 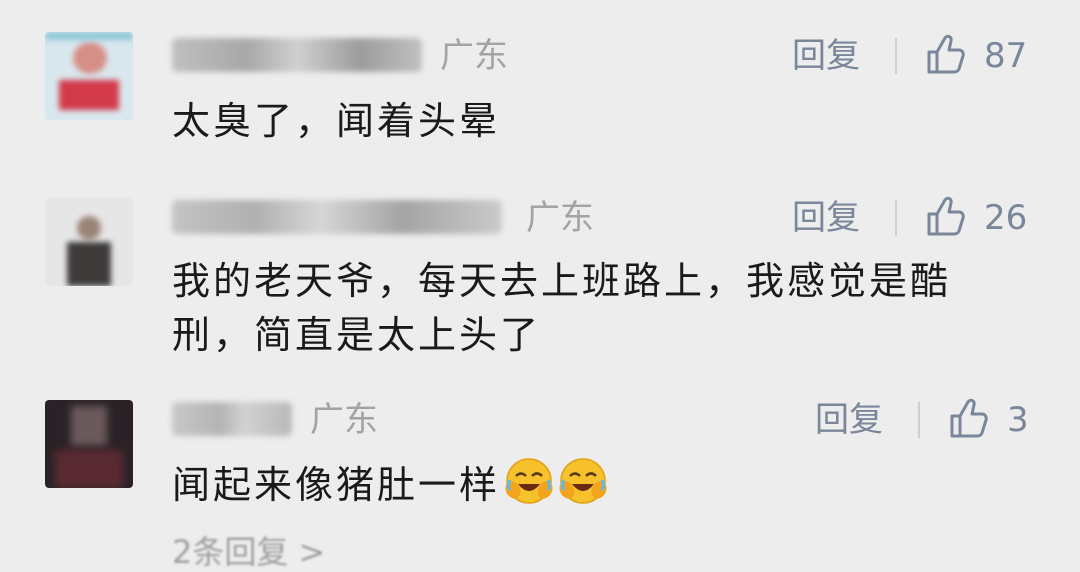 I want to click on like-count: 26, so click(x=1006, y=218).